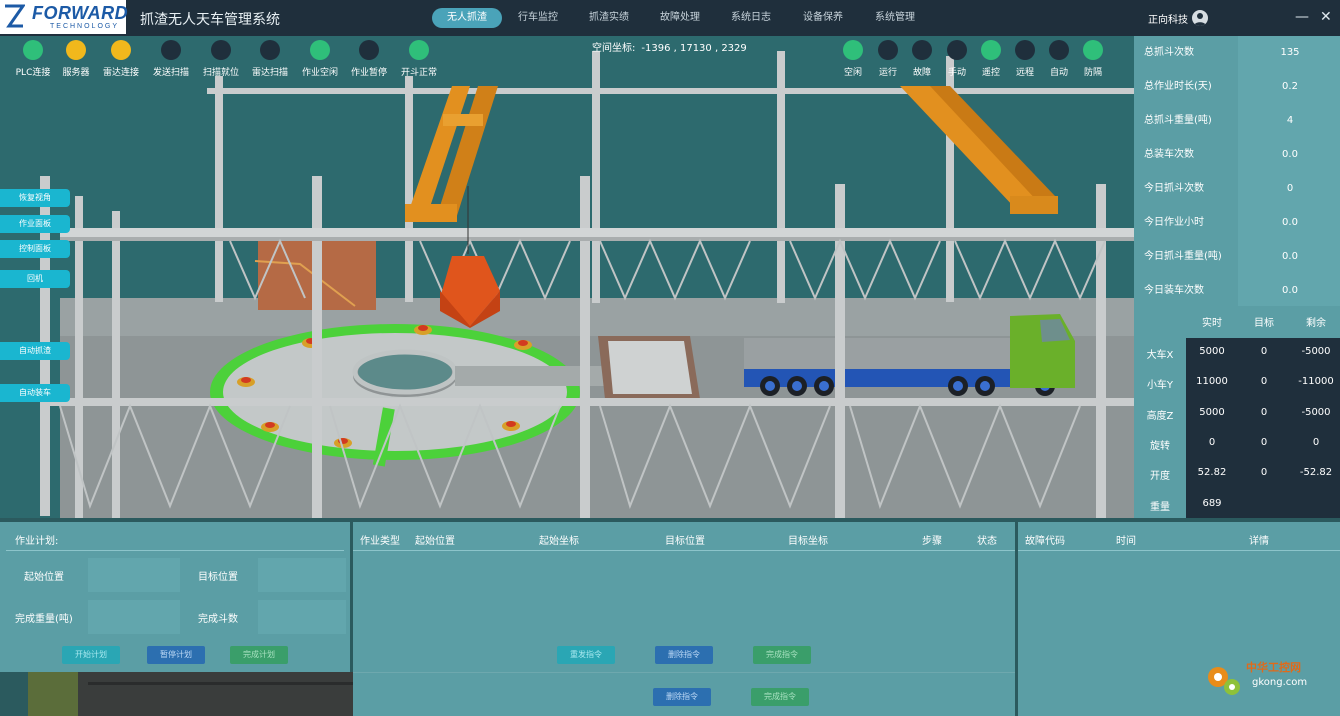  I want to click on job-plan-title: 作业计划:, so click(37, 541).